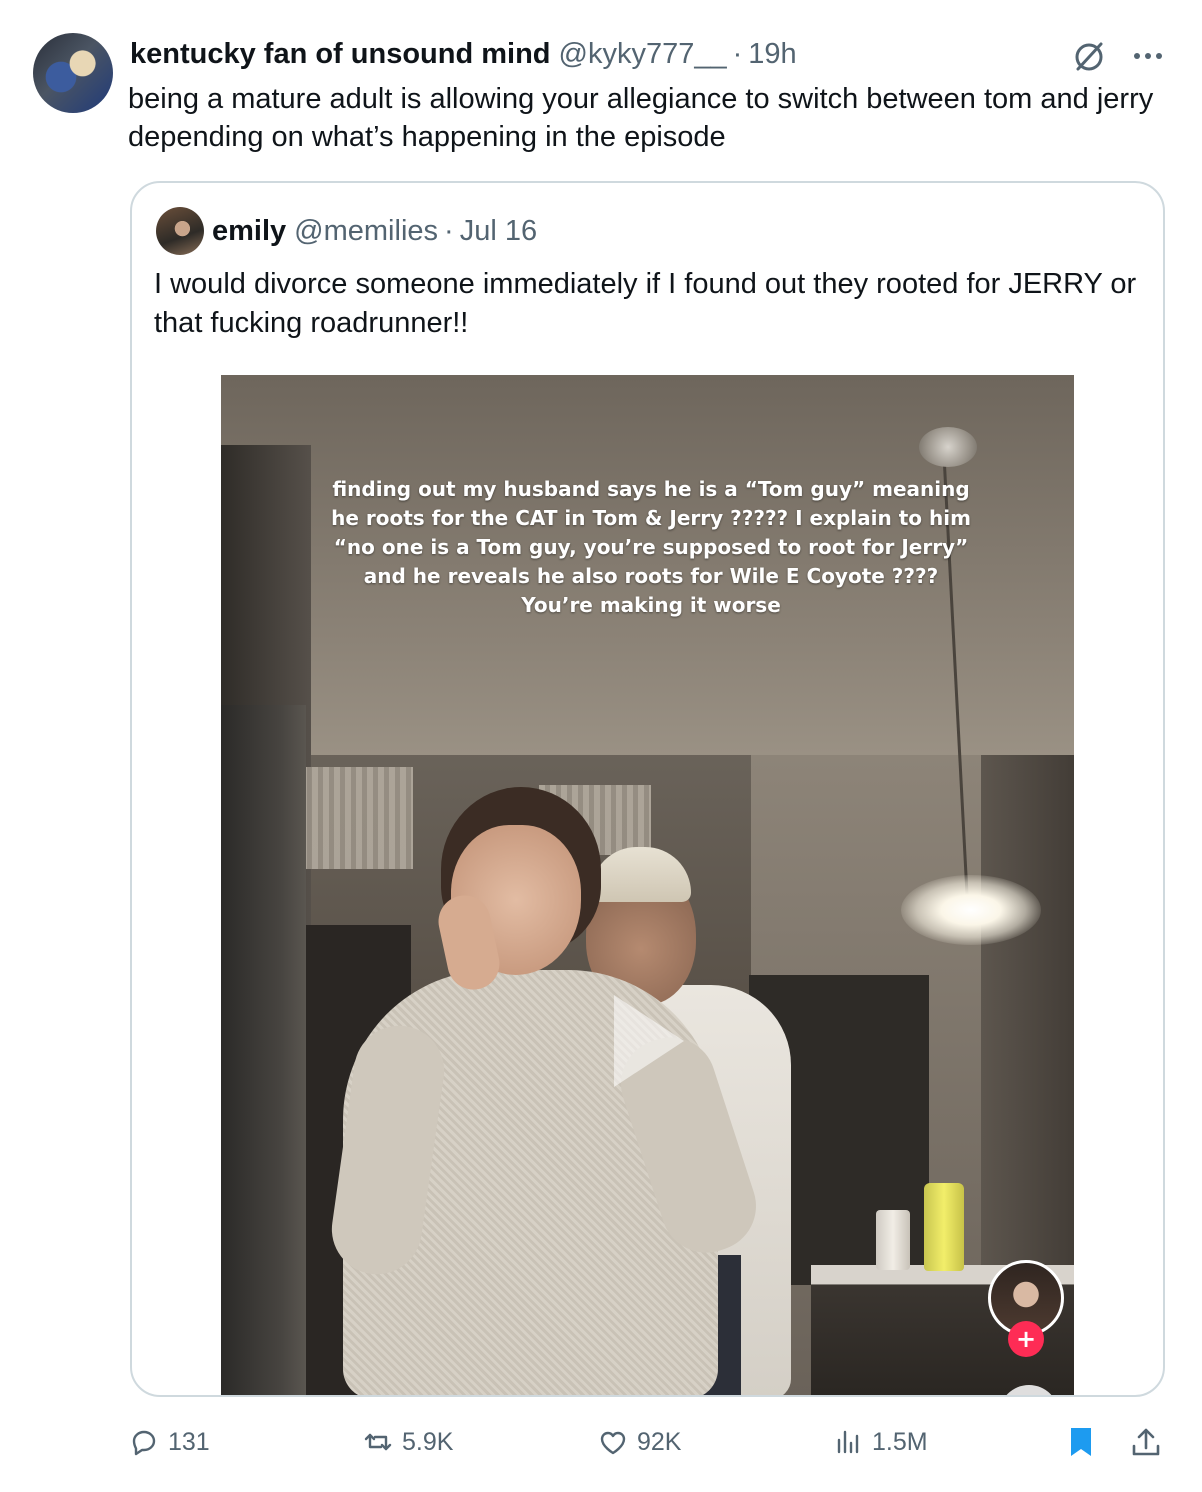 The width and height of the screenshot is (1202, 1492). Describe the element at coordinates (189, 1441) in the screenshot. I see `reply-count: 131` at that location.